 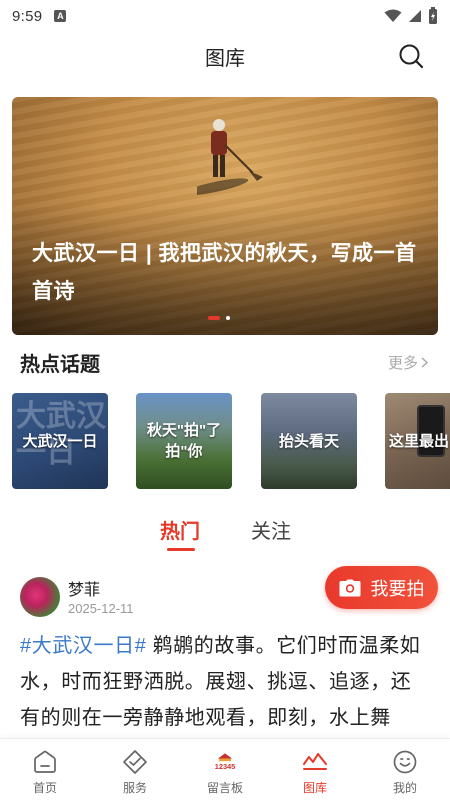 What do you see at coordinates (397, 588) in the screenshot?
I see `shoot-label: 我要拍` at bounding box center [397, 588].